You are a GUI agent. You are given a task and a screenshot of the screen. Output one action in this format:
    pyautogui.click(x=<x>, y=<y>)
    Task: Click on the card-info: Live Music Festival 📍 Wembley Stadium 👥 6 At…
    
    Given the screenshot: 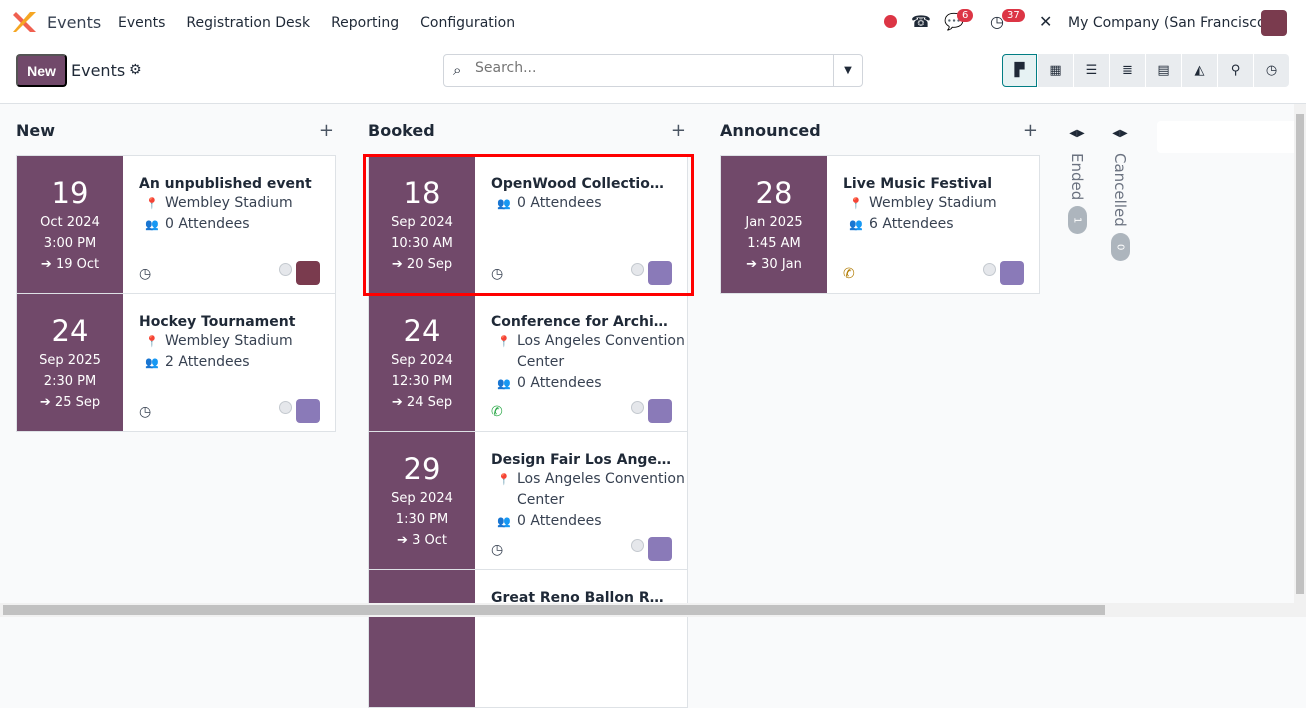 What is the action you would take?
    pyautogui.click(x=933, y=224)
    